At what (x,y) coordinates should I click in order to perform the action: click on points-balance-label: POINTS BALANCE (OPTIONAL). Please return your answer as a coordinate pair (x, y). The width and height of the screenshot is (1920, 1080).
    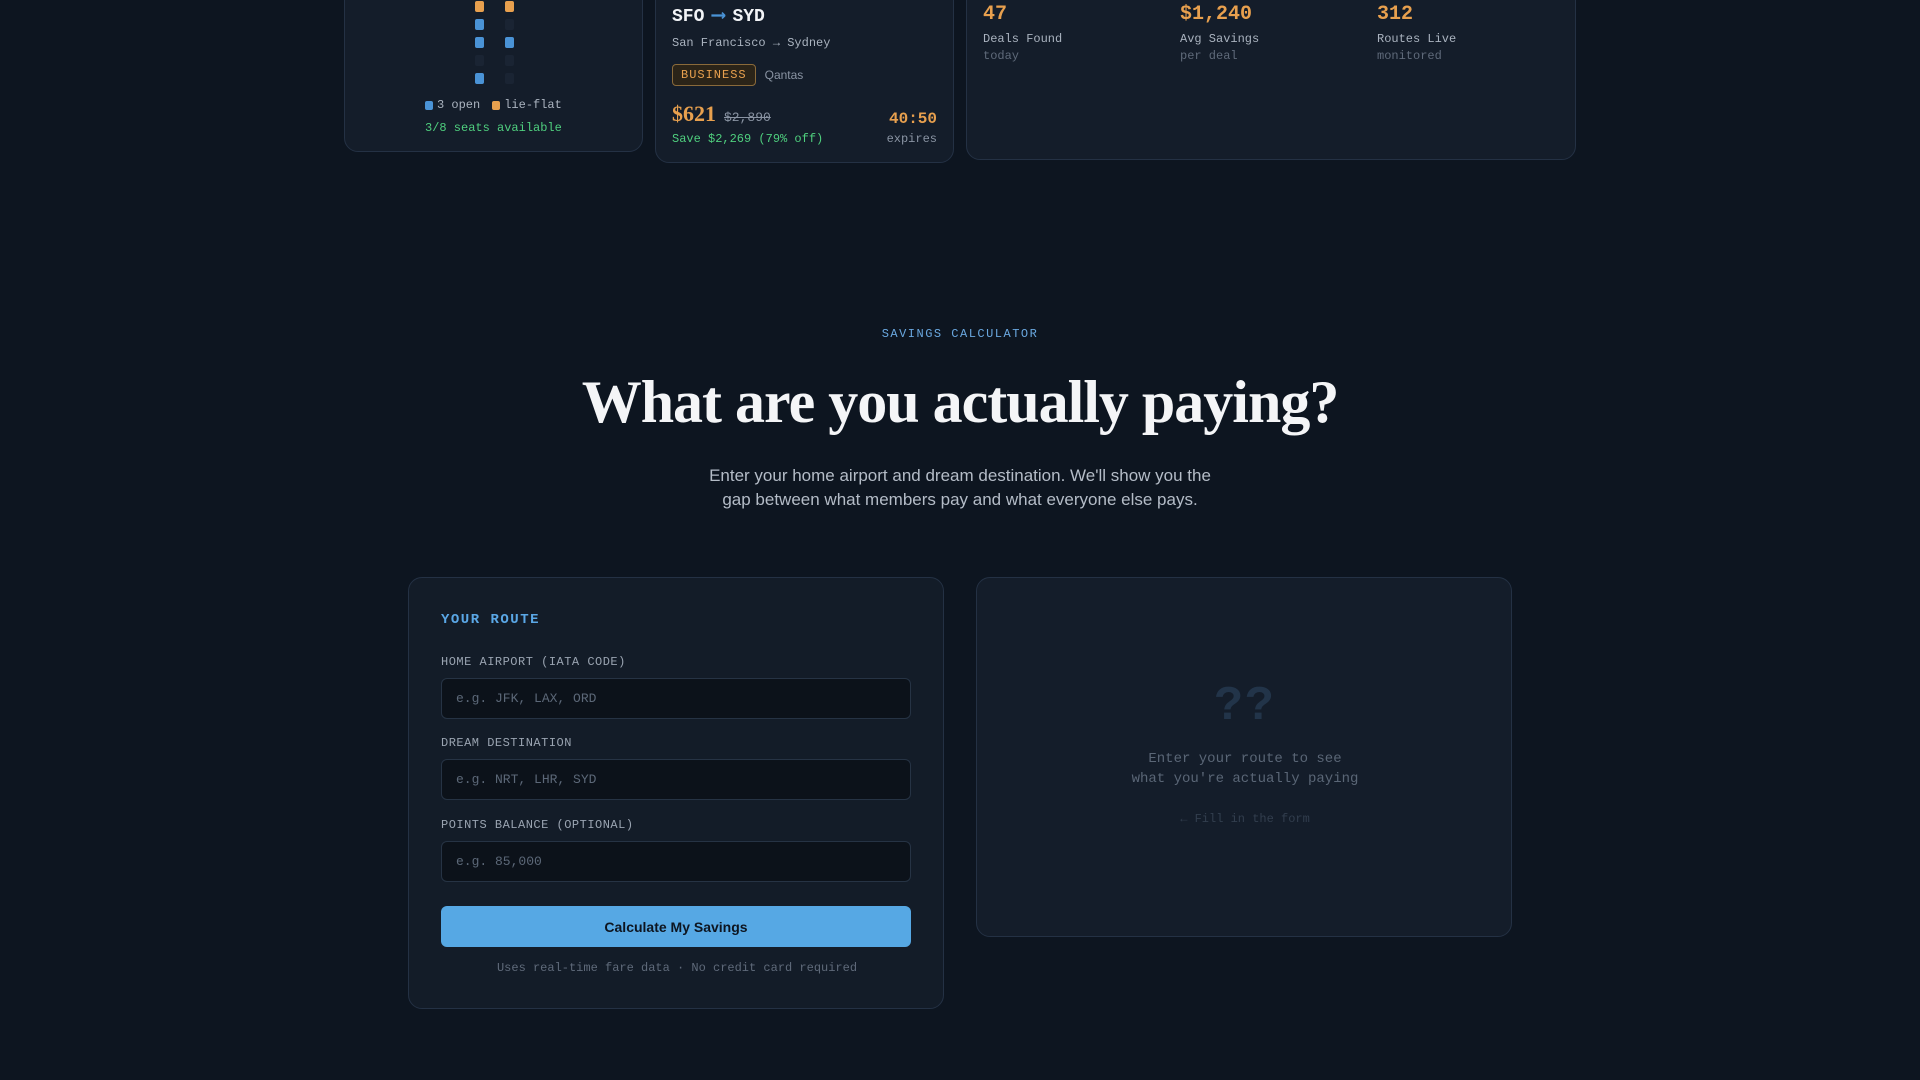
    Looking at the image, I should click on (537, 825).